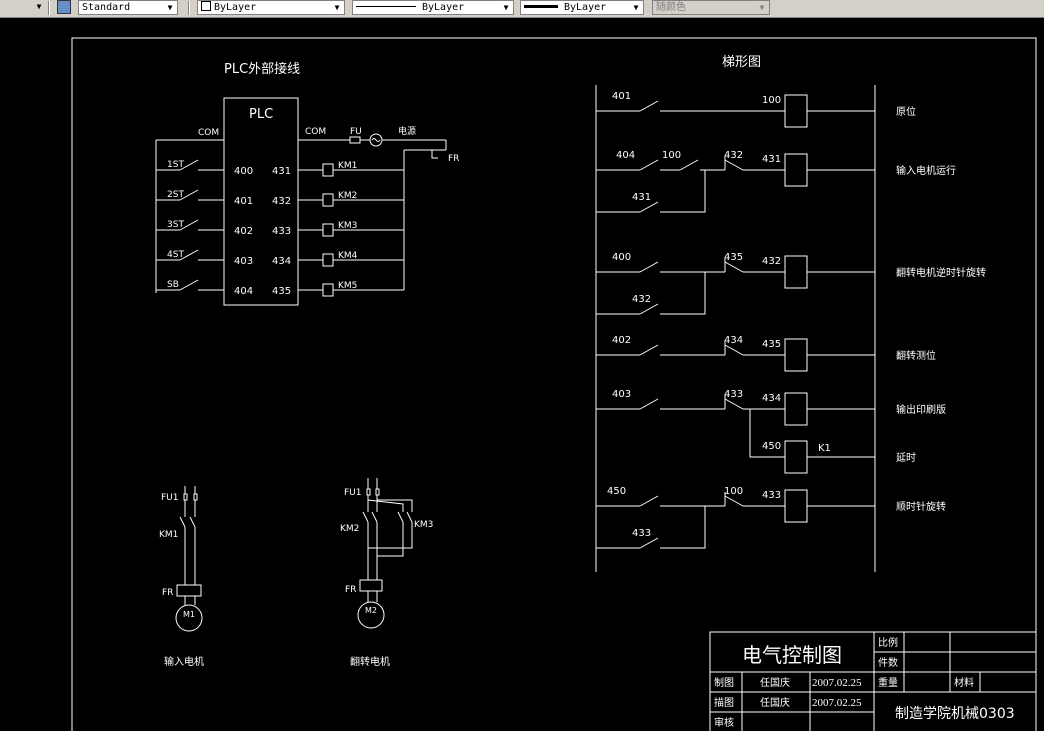 Image resolution: width=1044 pixels, height=731 pixels. Describe the element at coordinates (771, 398) in the screenshot. I see `coil-label: 434` at that location.